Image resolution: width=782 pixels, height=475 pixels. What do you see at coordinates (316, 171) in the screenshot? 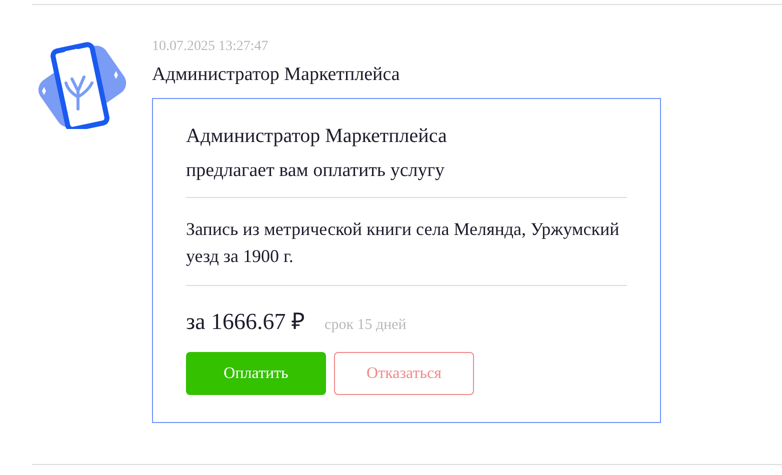
I see `invoice-subtitle: предлагает вам оплатить услугу` at bounding box center [316, 171].